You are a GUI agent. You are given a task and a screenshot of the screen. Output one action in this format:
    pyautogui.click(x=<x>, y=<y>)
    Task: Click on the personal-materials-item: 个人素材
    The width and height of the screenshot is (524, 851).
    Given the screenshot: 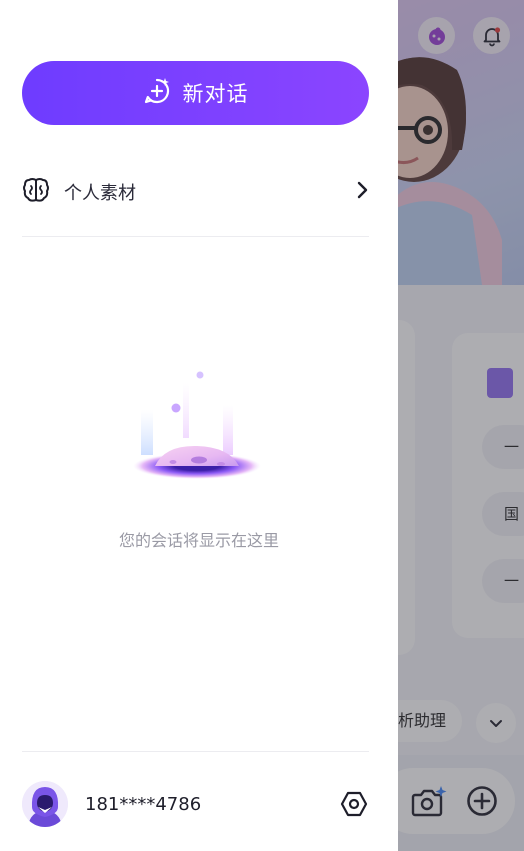 What is the action you would take?
    pyautogui.click(x=195, y=192)
    